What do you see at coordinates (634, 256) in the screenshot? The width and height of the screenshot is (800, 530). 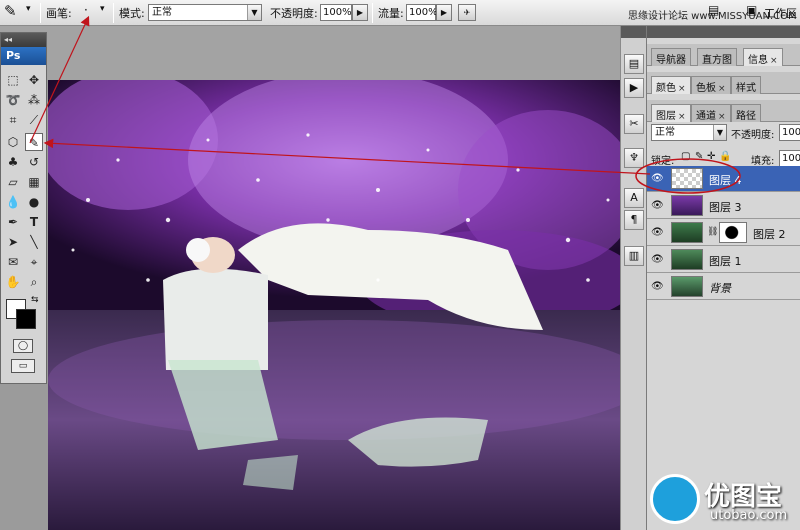 I see `layer-comps-icon: ▥` at bounding box center [634, 256].